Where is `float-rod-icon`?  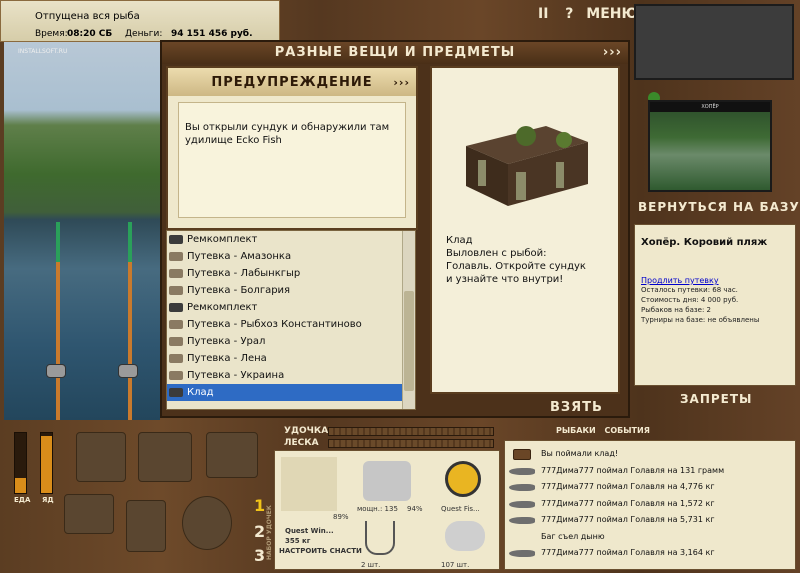
float-rod-icon is located at coordinates (309, 484).